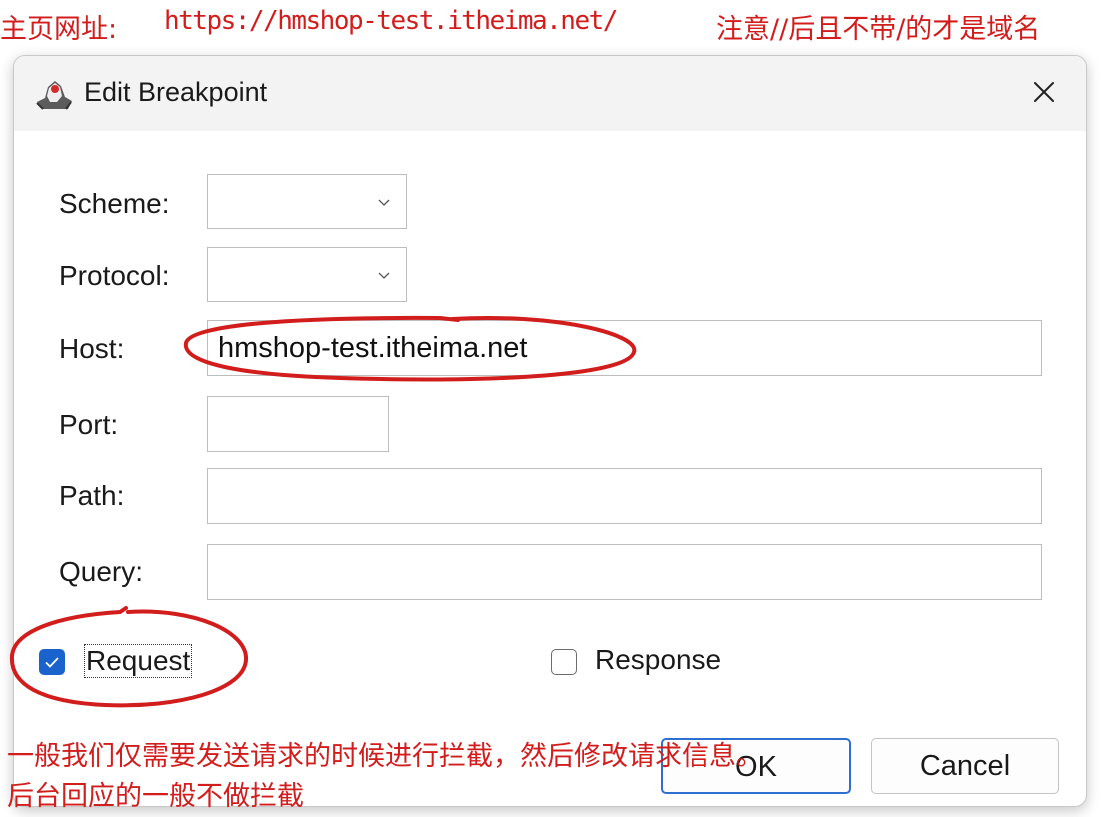 The width and height of the screenshot is (1110, 817). Describe the element at coordinates (307, 201) in the screenshot. I see `scheme-select` at that location.